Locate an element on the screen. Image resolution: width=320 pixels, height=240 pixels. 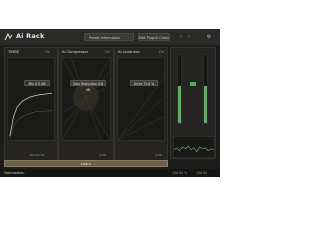
loudness-graph: Drive 72.8 % is located at coordinates (141, 99).